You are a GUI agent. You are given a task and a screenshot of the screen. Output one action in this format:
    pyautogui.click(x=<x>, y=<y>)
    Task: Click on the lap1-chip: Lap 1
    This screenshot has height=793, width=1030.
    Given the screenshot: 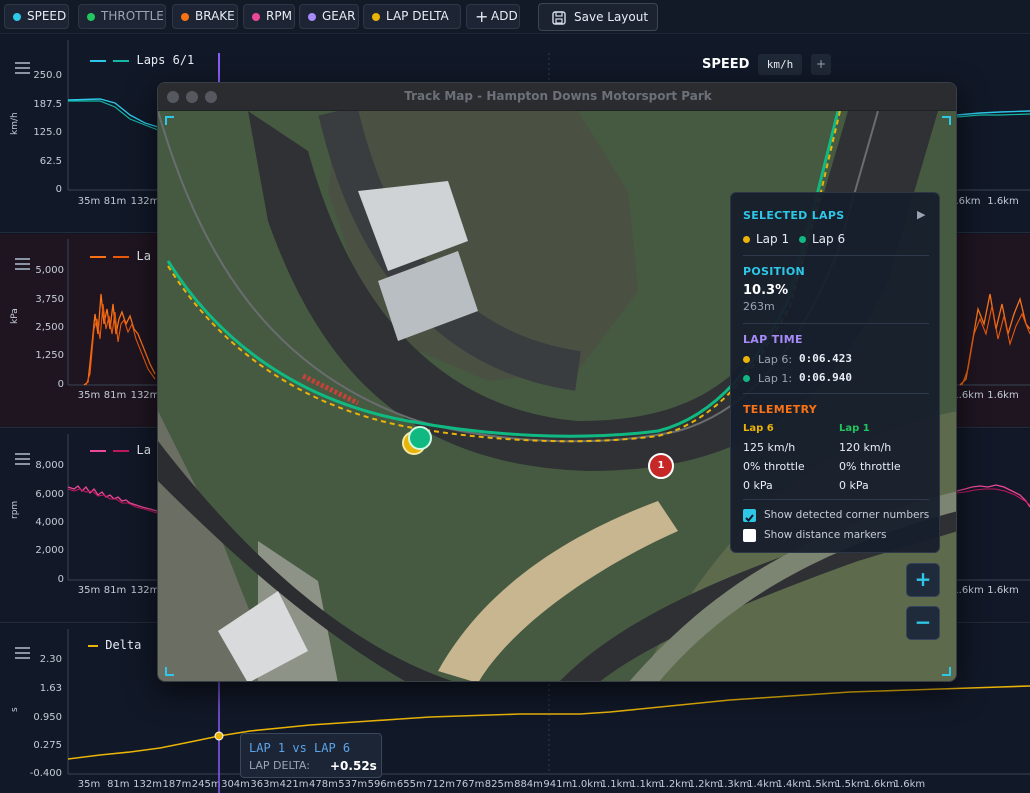 What is the action you would take?
    pyautogui.click(x=772, y=239)
    